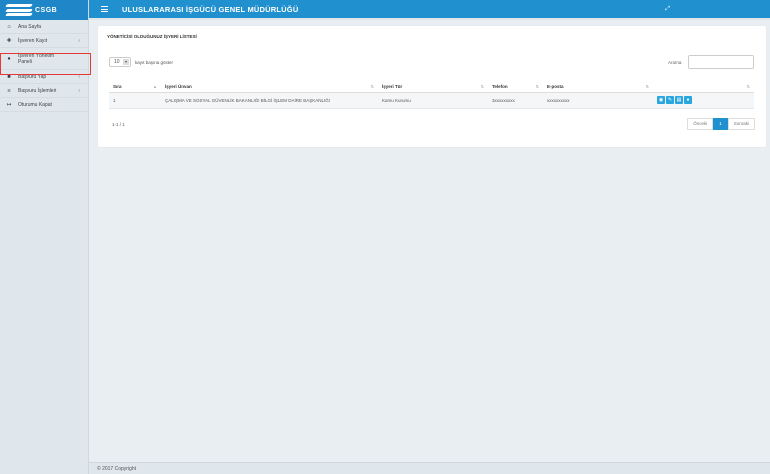  What do you see at coordinates (741, 124) in the screenshot?
I see `pagination-next-button: Sonraki` at bounding box center [741, 124].